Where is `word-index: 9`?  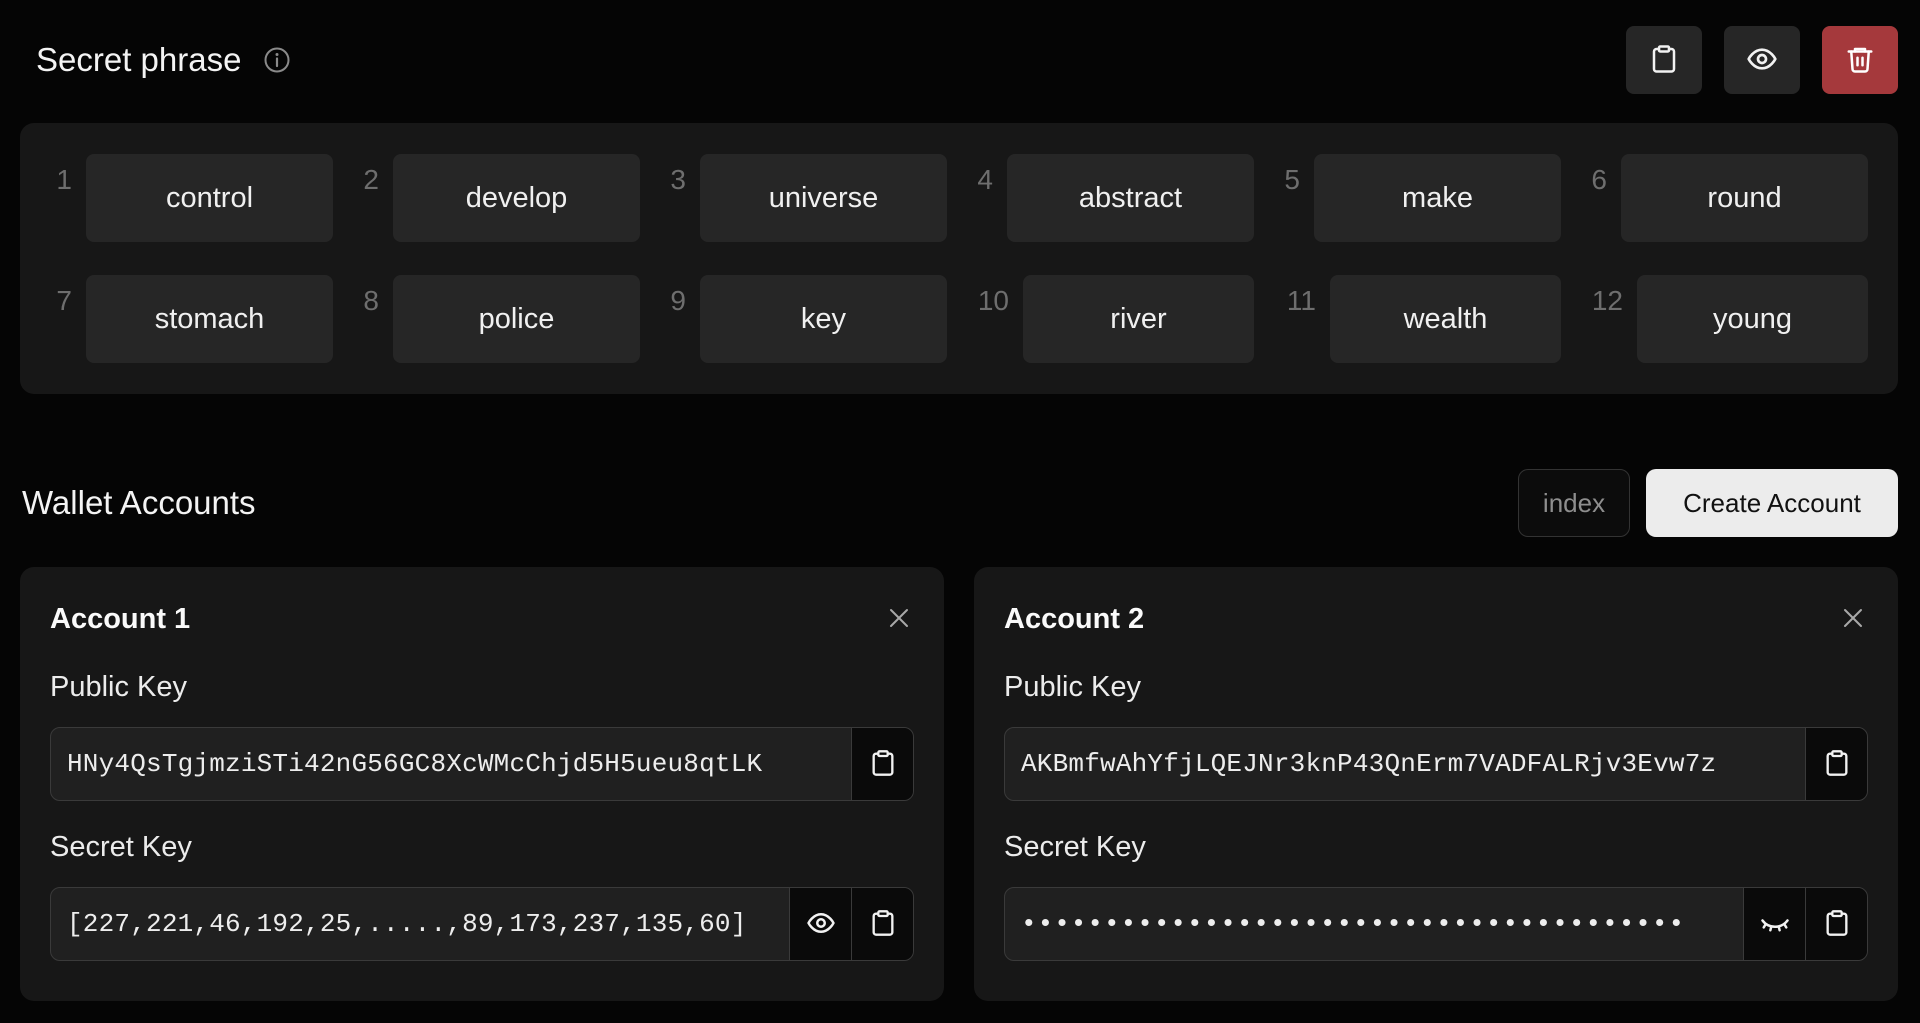 word-index: 9 is located at coordinates (678, 300).